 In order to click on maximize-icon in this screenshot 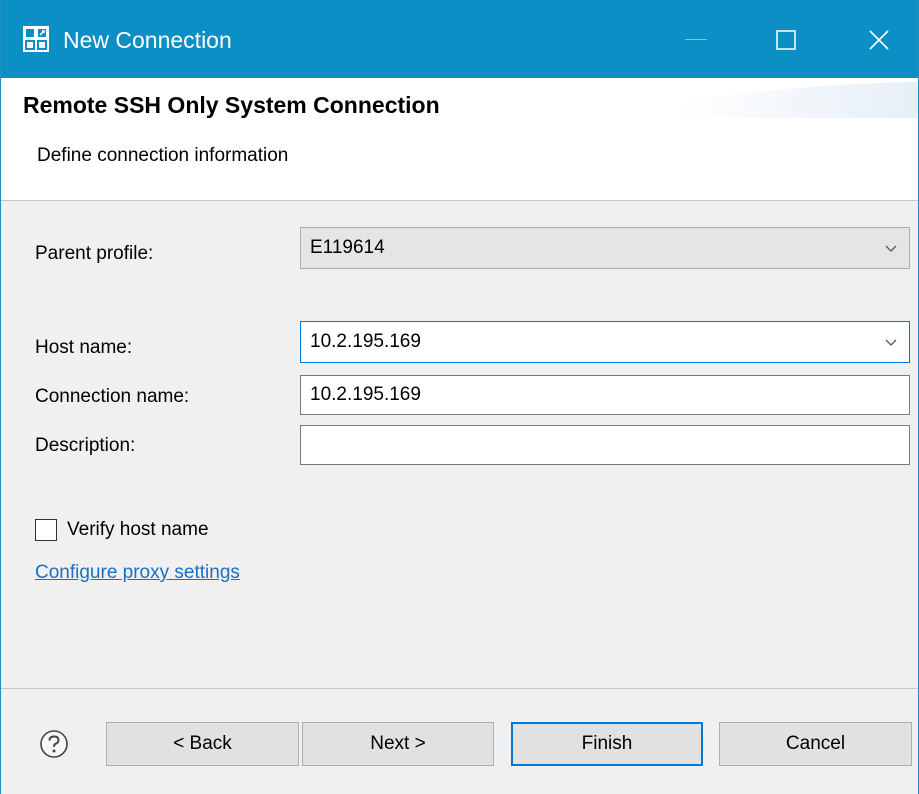, I will do `click(786, 40)`.